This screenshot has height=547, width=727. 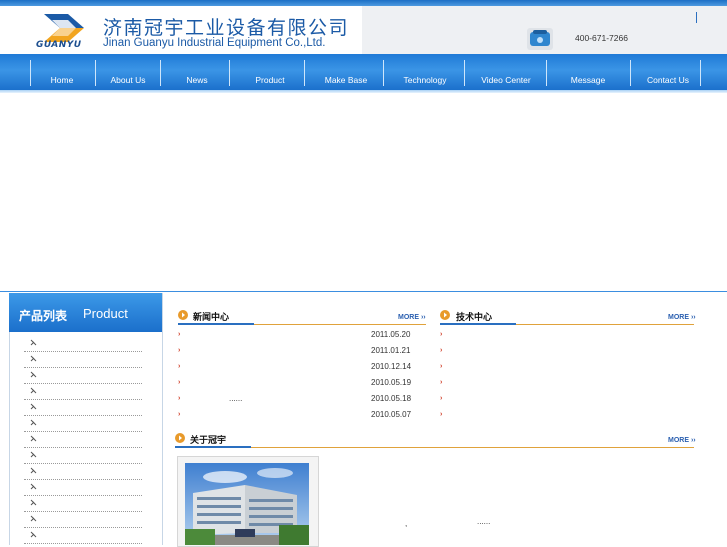 I want to click on product-sidebar-title-cn: 产品列表, so click(x=43, y=316).